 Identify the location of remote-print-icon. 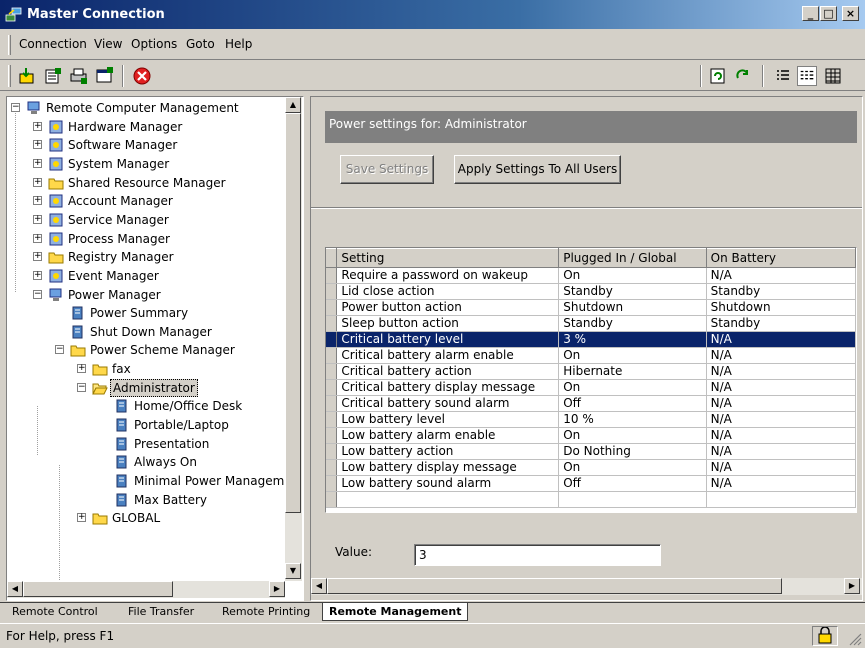
(79, 76).